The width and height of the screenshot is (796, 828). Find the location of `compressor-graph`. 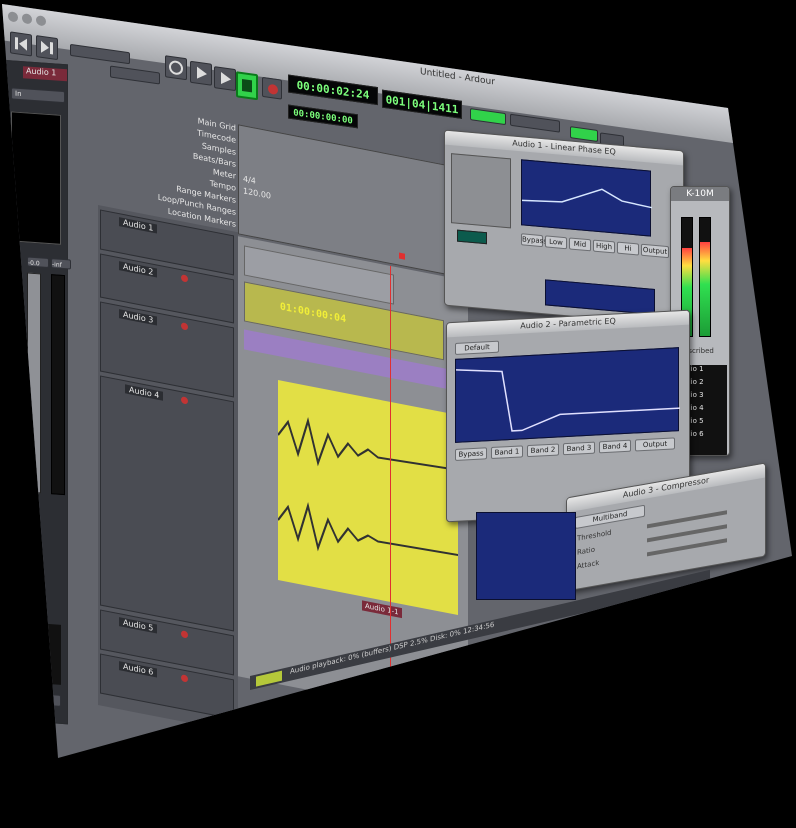

compressor-graph is located at coordinates (526, 556).